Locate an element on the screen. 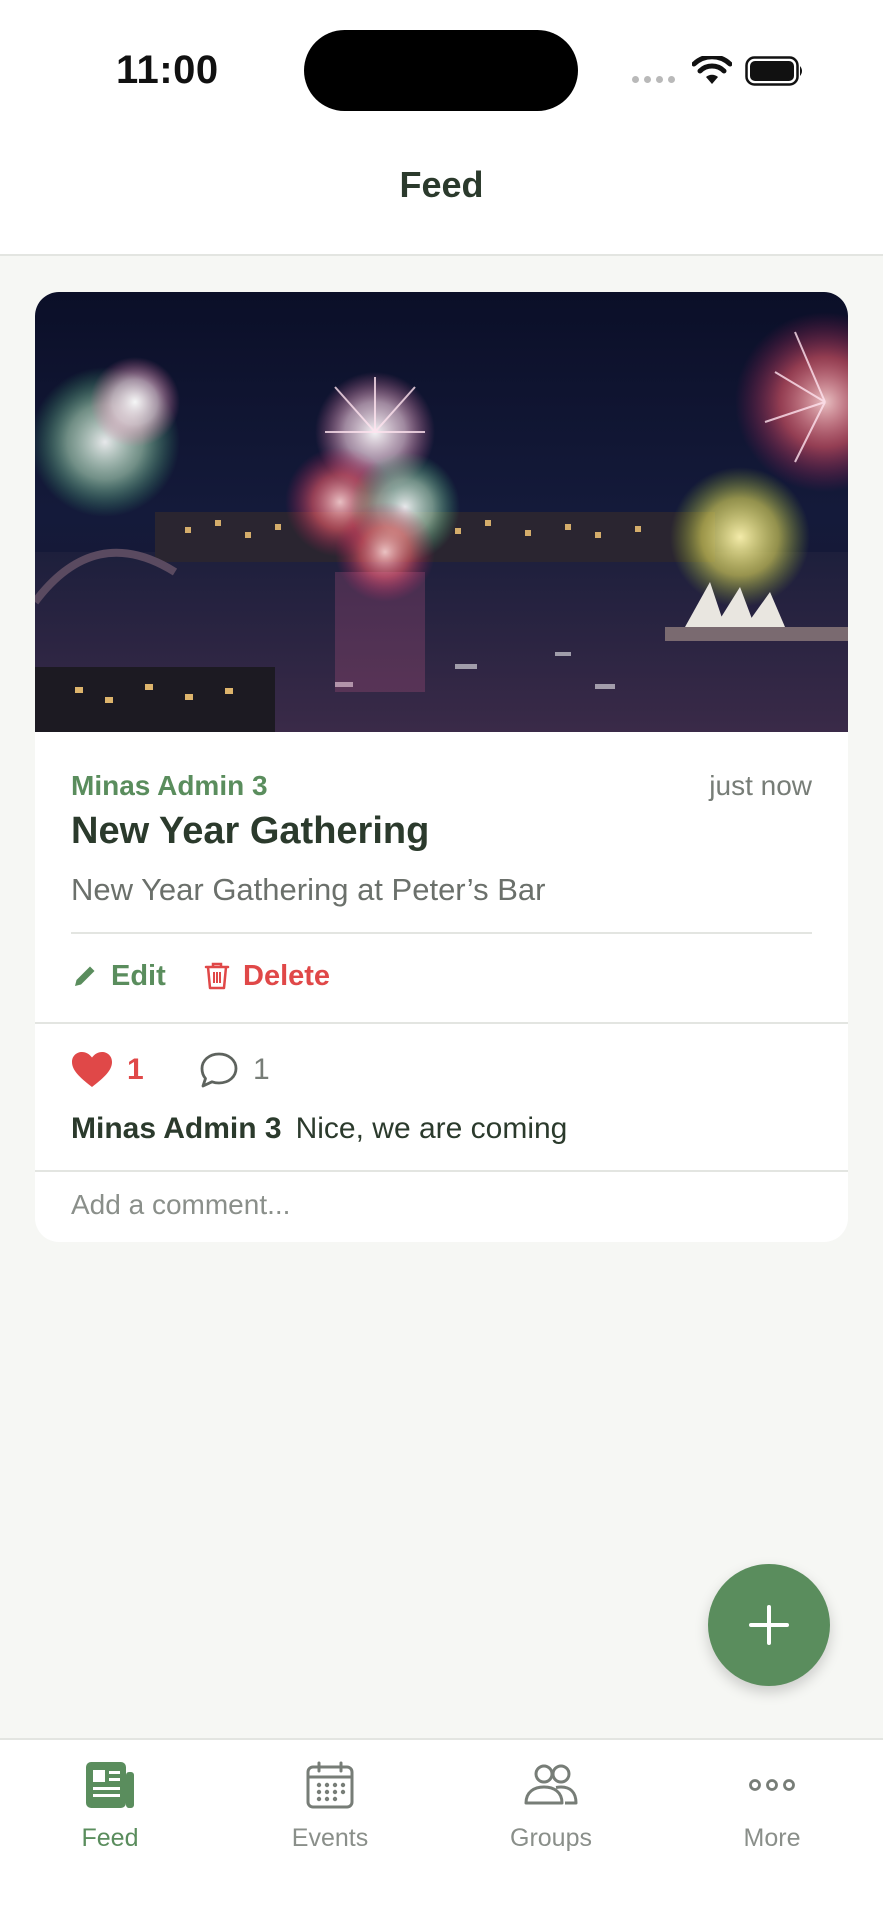  more-icon is located at coordinates (772, 1785).